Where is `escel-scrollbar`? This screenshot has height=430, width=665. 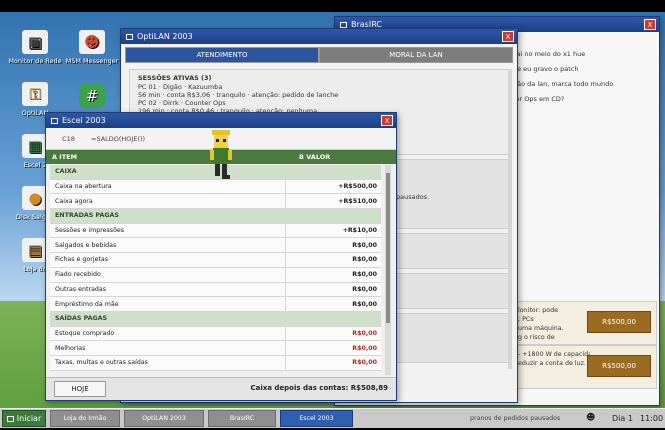
escel-scrollbar is located at coordinates (388, 270).